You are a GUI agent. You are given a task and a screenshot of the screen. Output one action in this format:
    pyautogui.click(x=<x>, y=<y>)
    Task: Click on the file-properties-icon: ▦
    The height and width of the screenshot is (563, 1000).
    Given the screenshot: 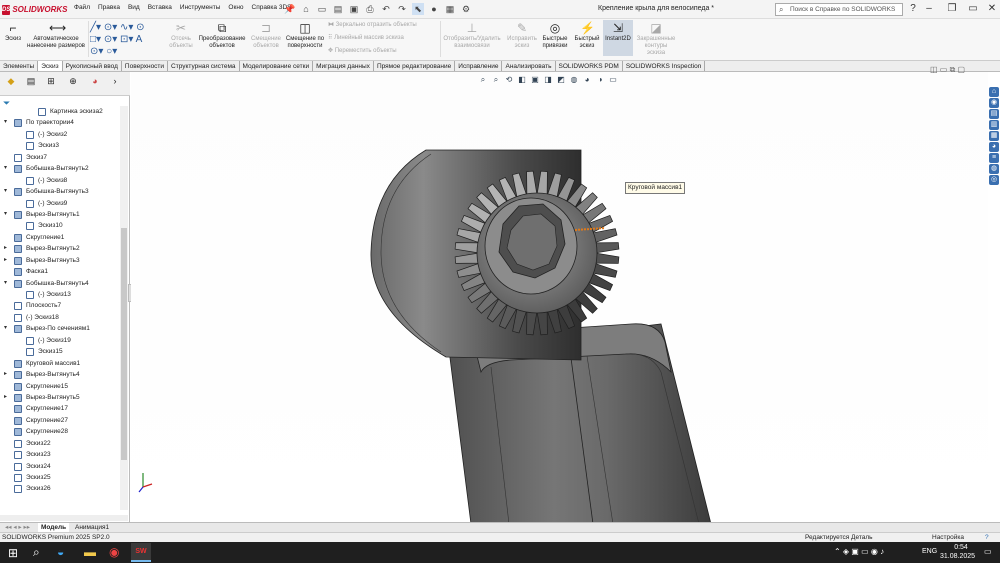 What is the action you would take?
    pyautogui.click(x=450, y=9)
    